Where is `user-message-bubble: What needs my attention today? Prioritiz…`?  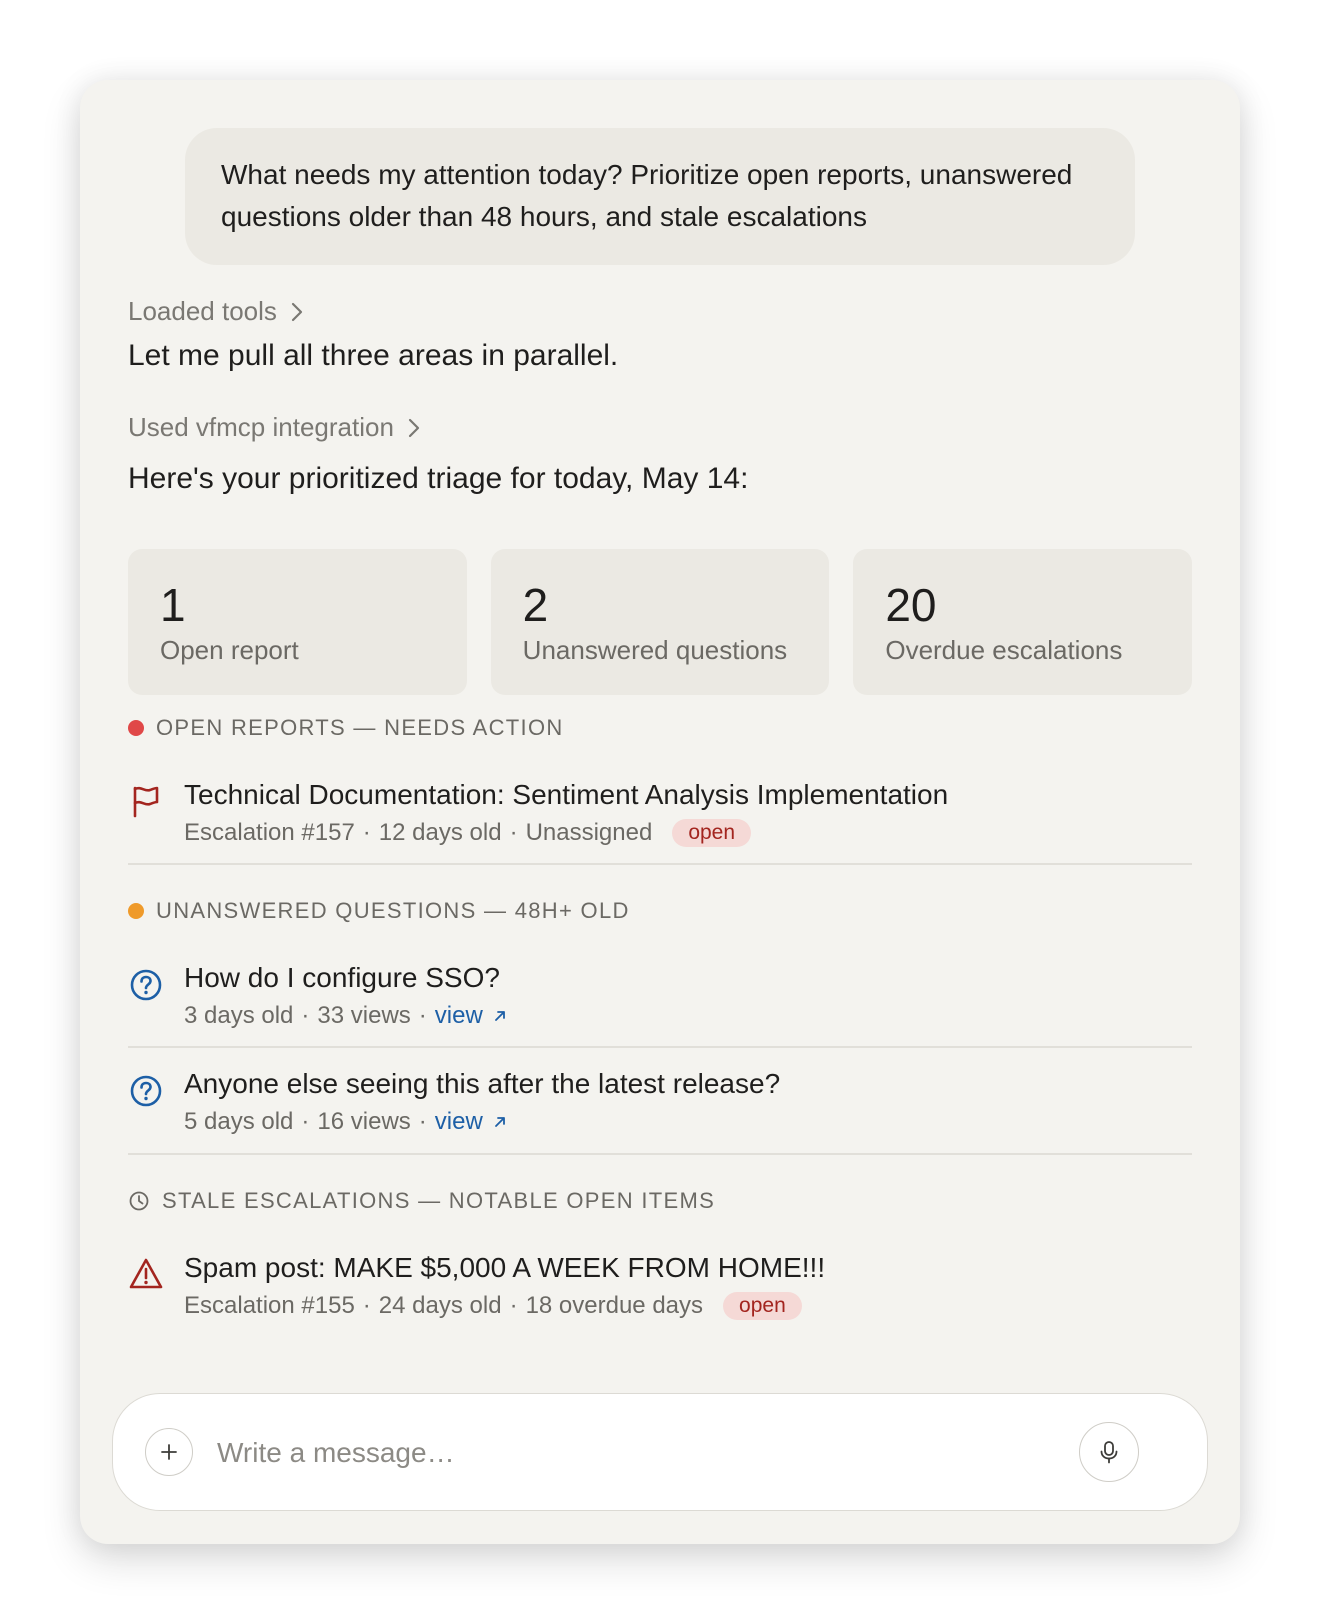
user-message-bubble: What needs my attention today? Prioritiz… is located at coordinates (660, 196).